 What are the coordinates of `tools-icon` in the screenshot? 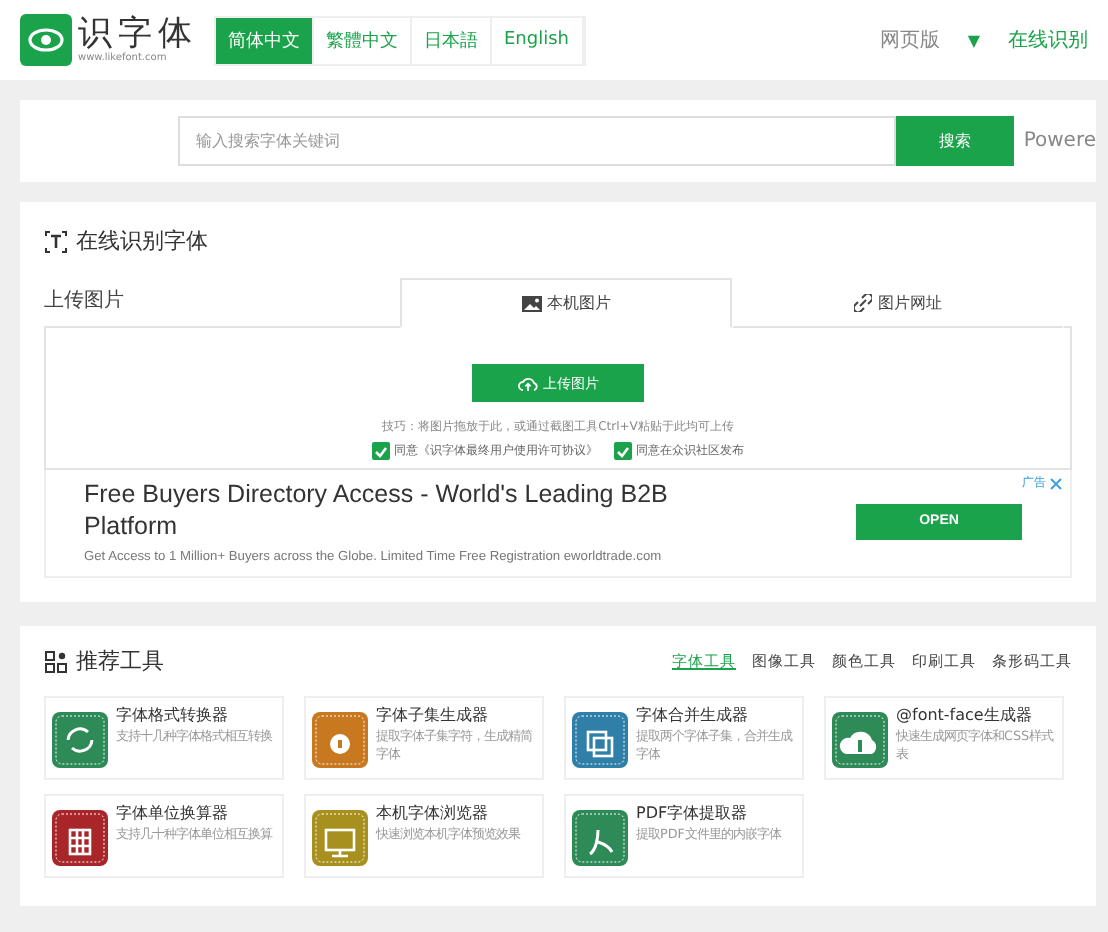 It's located at (56, 661).